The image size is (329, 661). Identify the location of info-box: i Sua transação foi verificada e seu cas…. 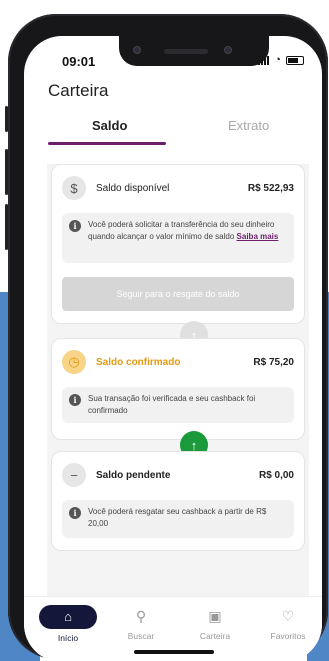
(178, 405).